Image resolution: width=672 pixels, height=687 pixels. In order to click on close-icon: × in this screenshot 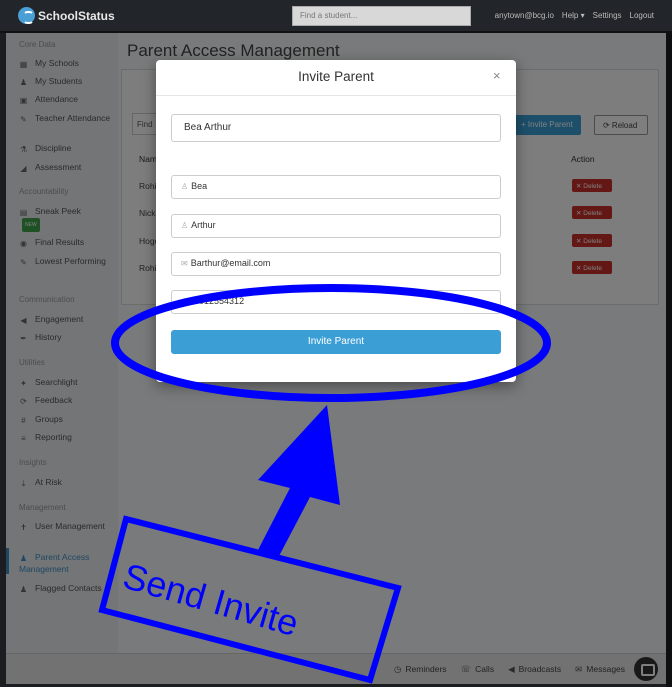, I will do `click(497, 75)`.